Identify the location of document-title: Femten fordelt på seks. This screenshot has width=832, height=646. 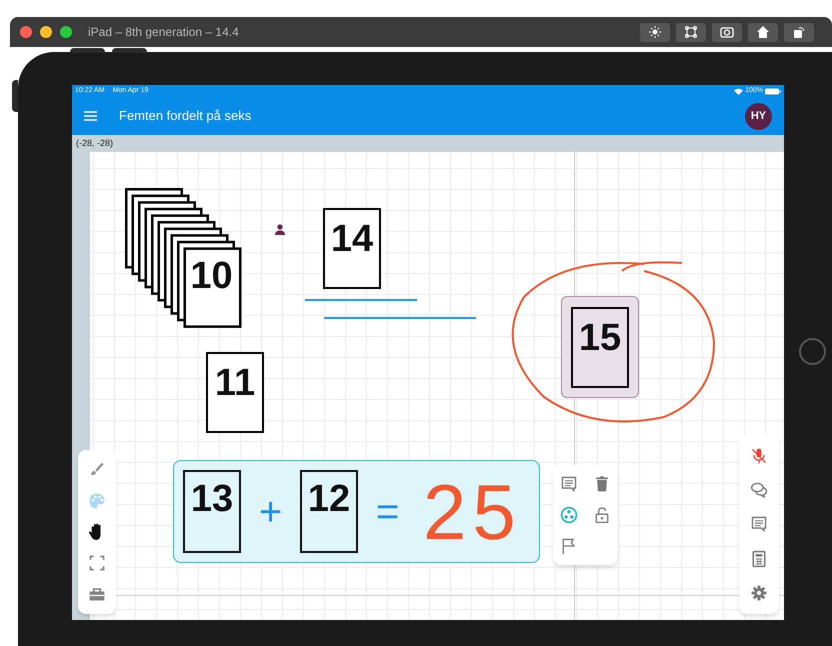
(185, 116).